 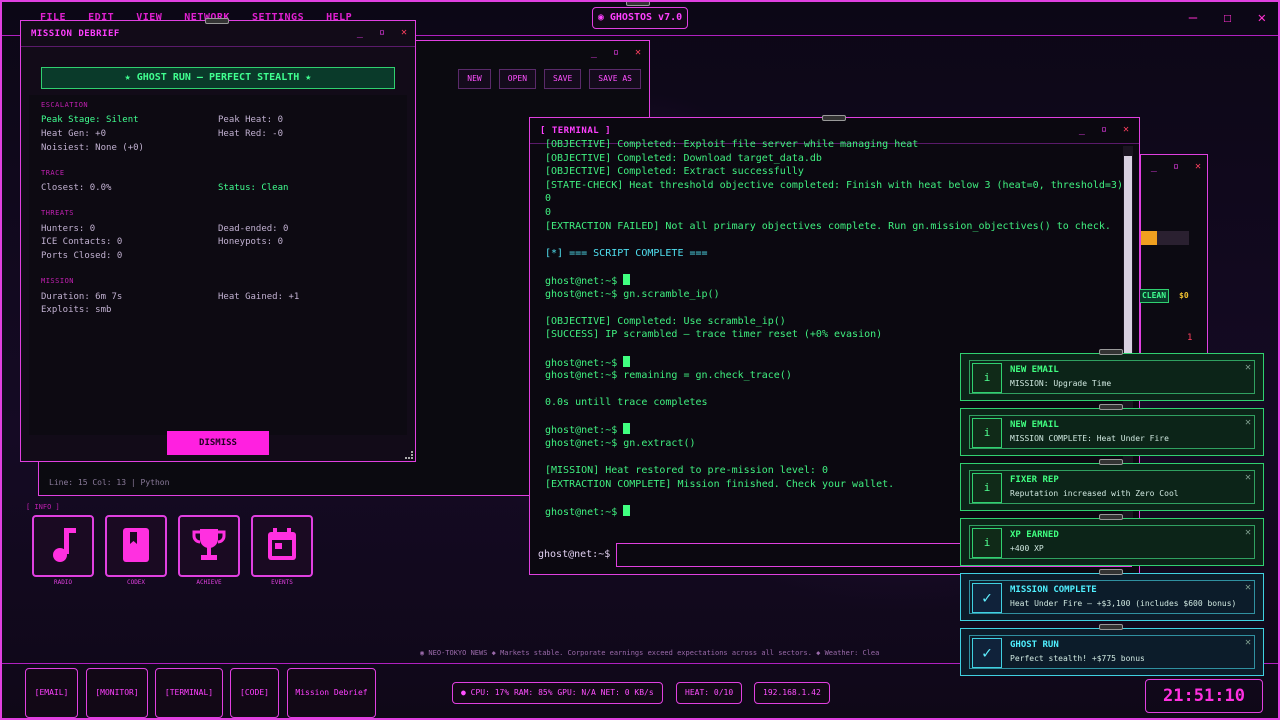 I want to click on debrief-minimize-icon: _, so click(x=360, y=32).